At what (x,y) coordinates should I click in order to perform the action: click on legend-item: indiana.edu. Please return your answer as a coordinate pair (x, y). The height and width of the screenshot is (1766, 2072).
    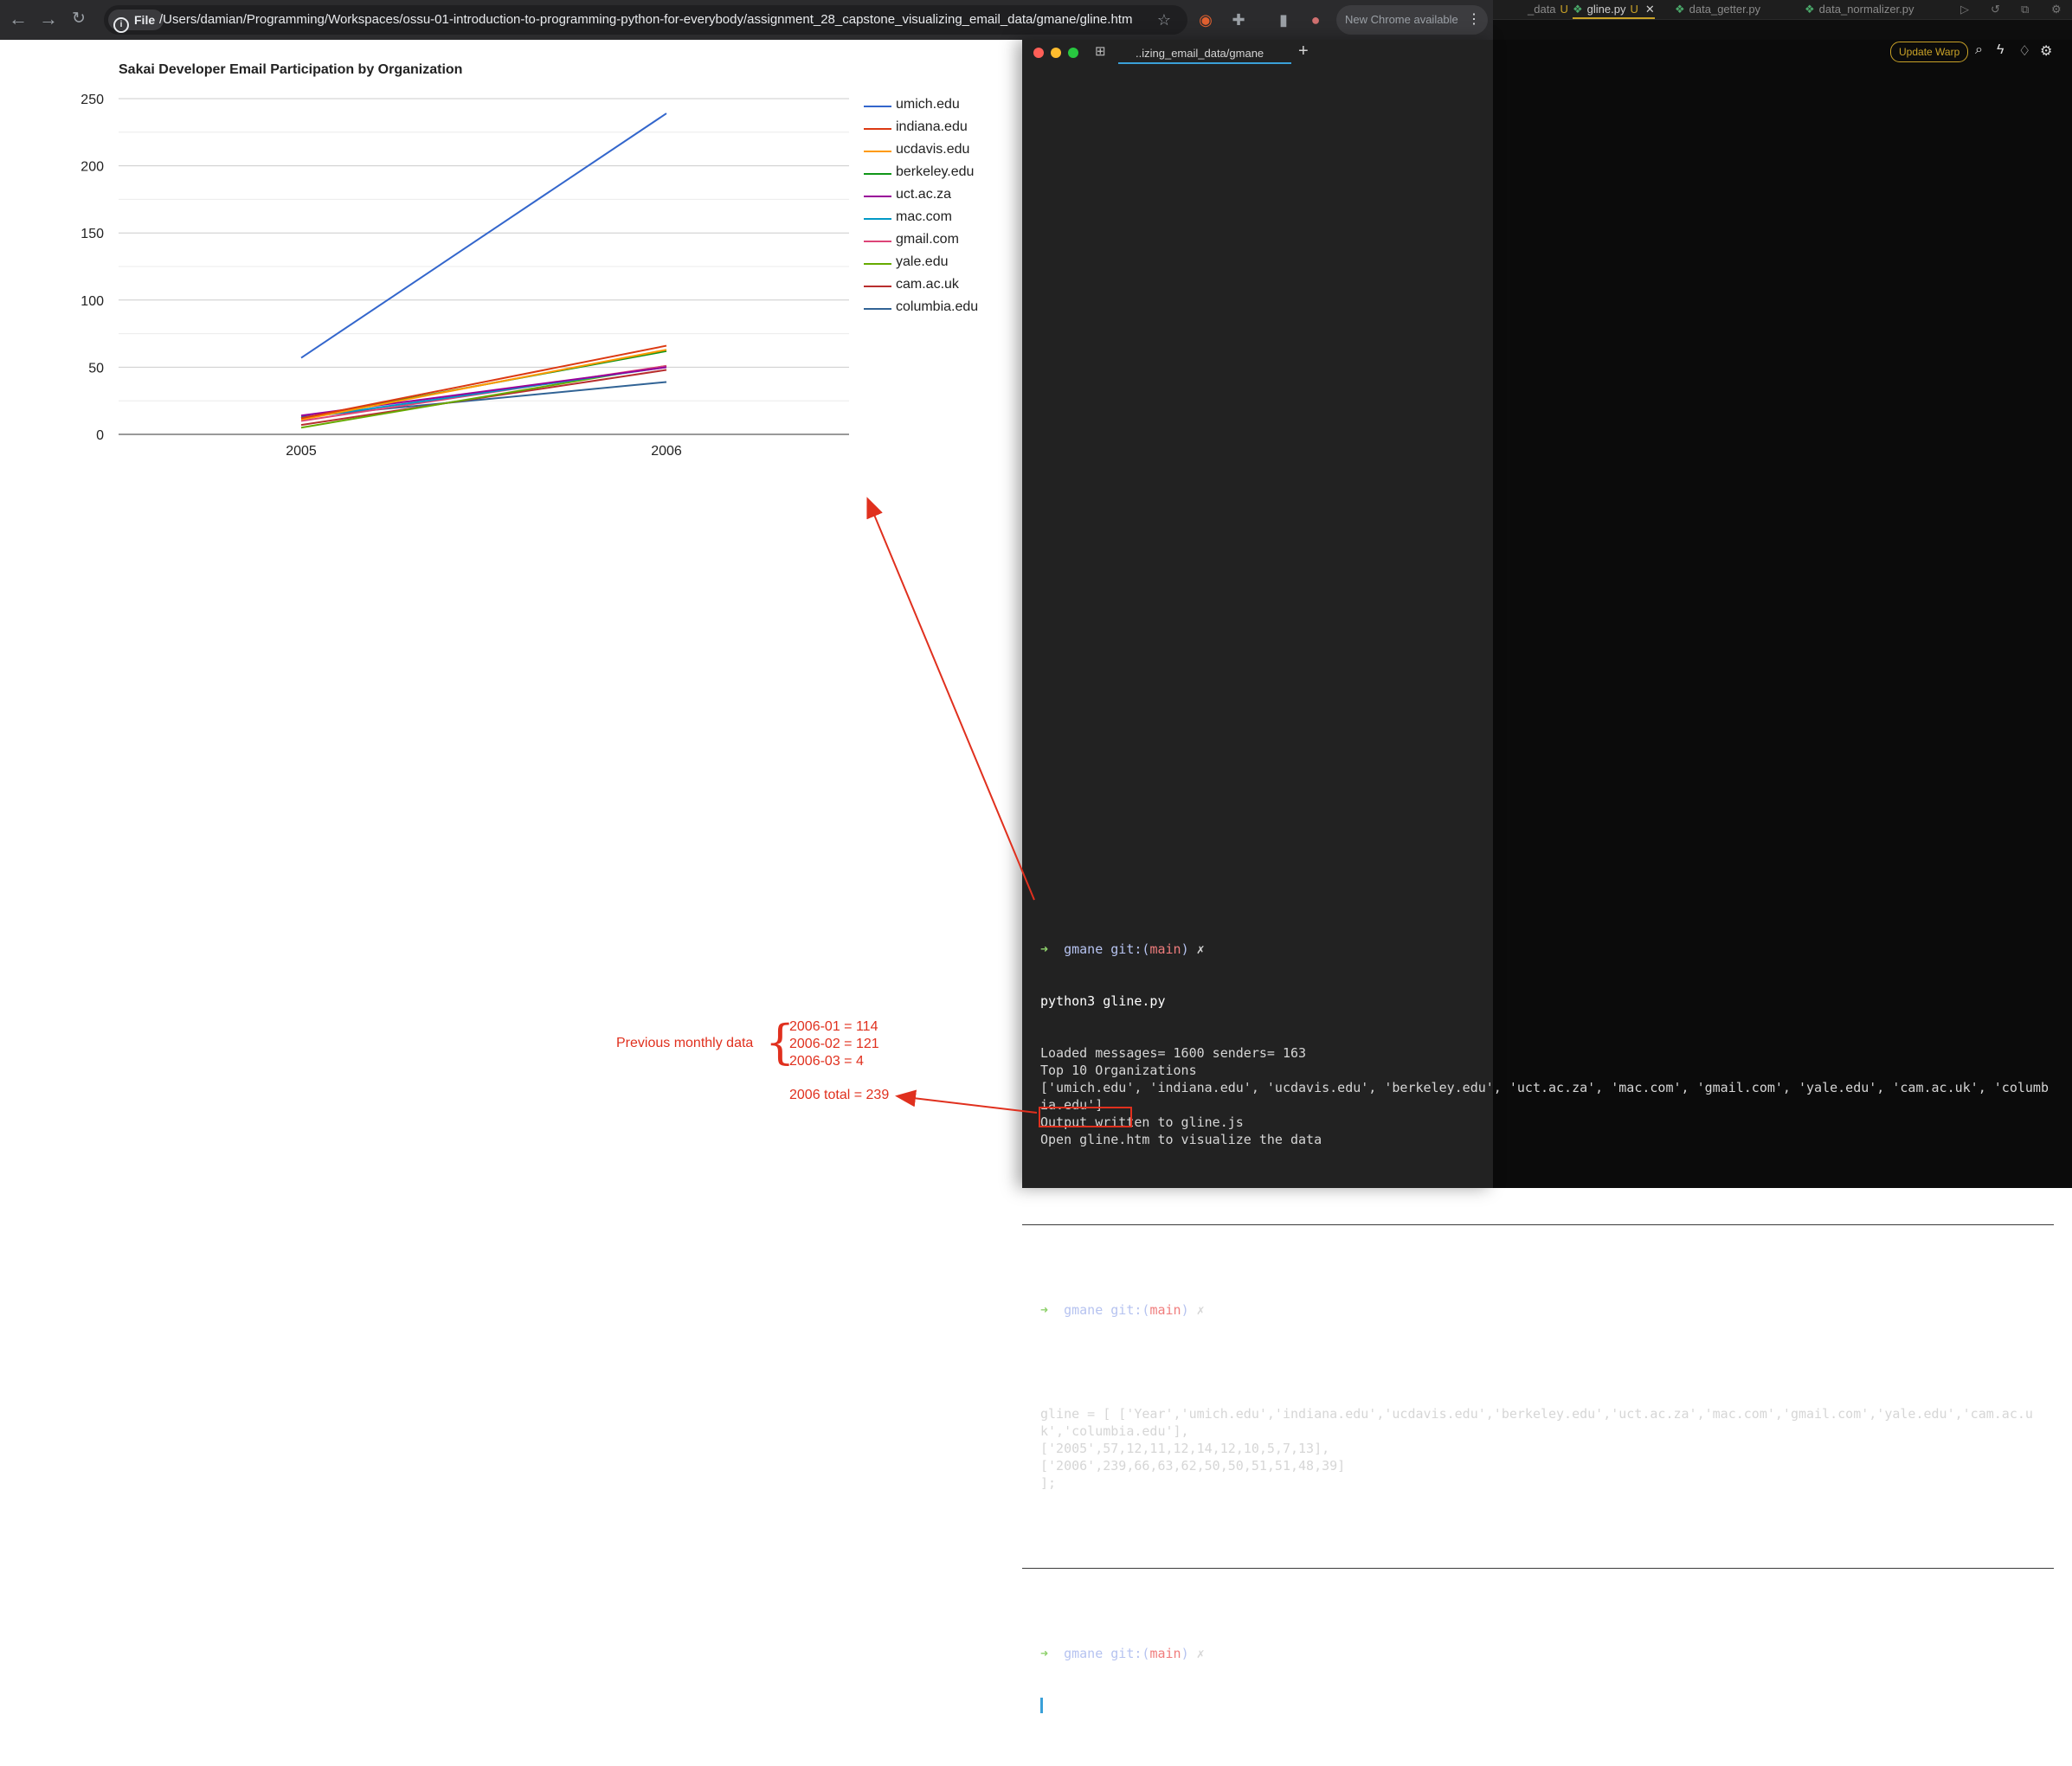
    Looking at the image, I should click on (938, 129).